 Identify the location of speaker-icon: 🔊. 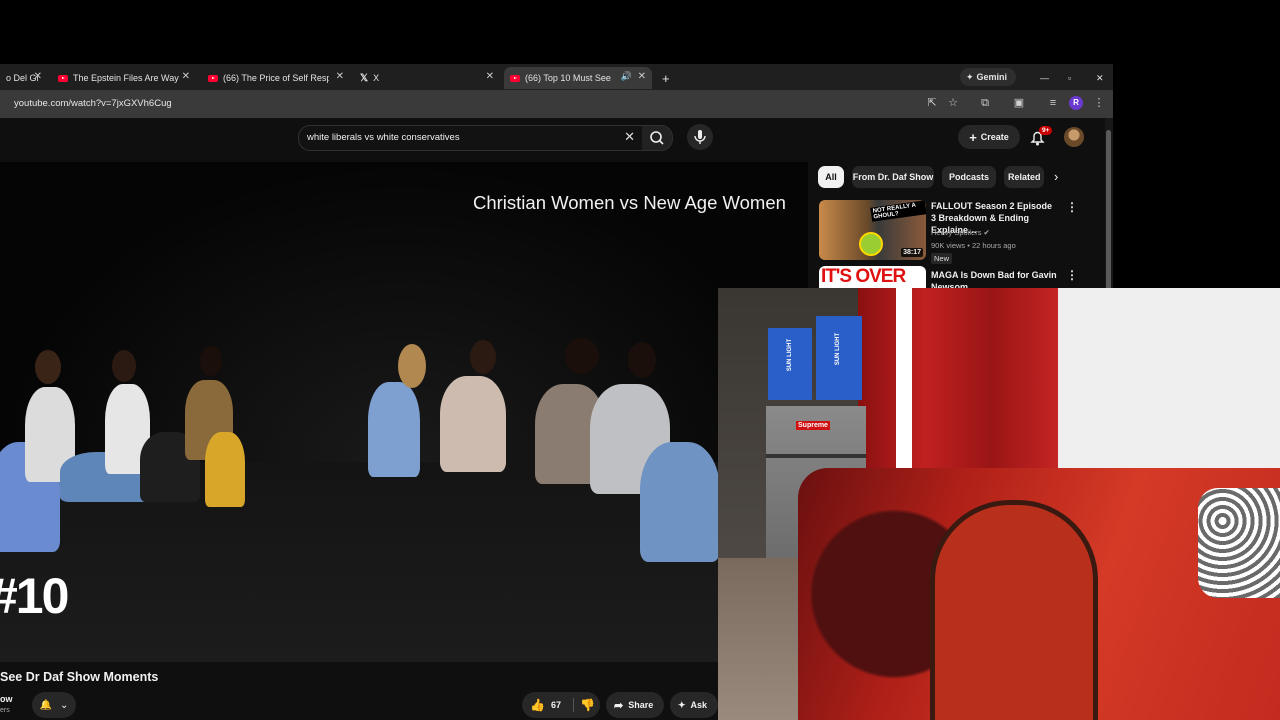
(626, 76).